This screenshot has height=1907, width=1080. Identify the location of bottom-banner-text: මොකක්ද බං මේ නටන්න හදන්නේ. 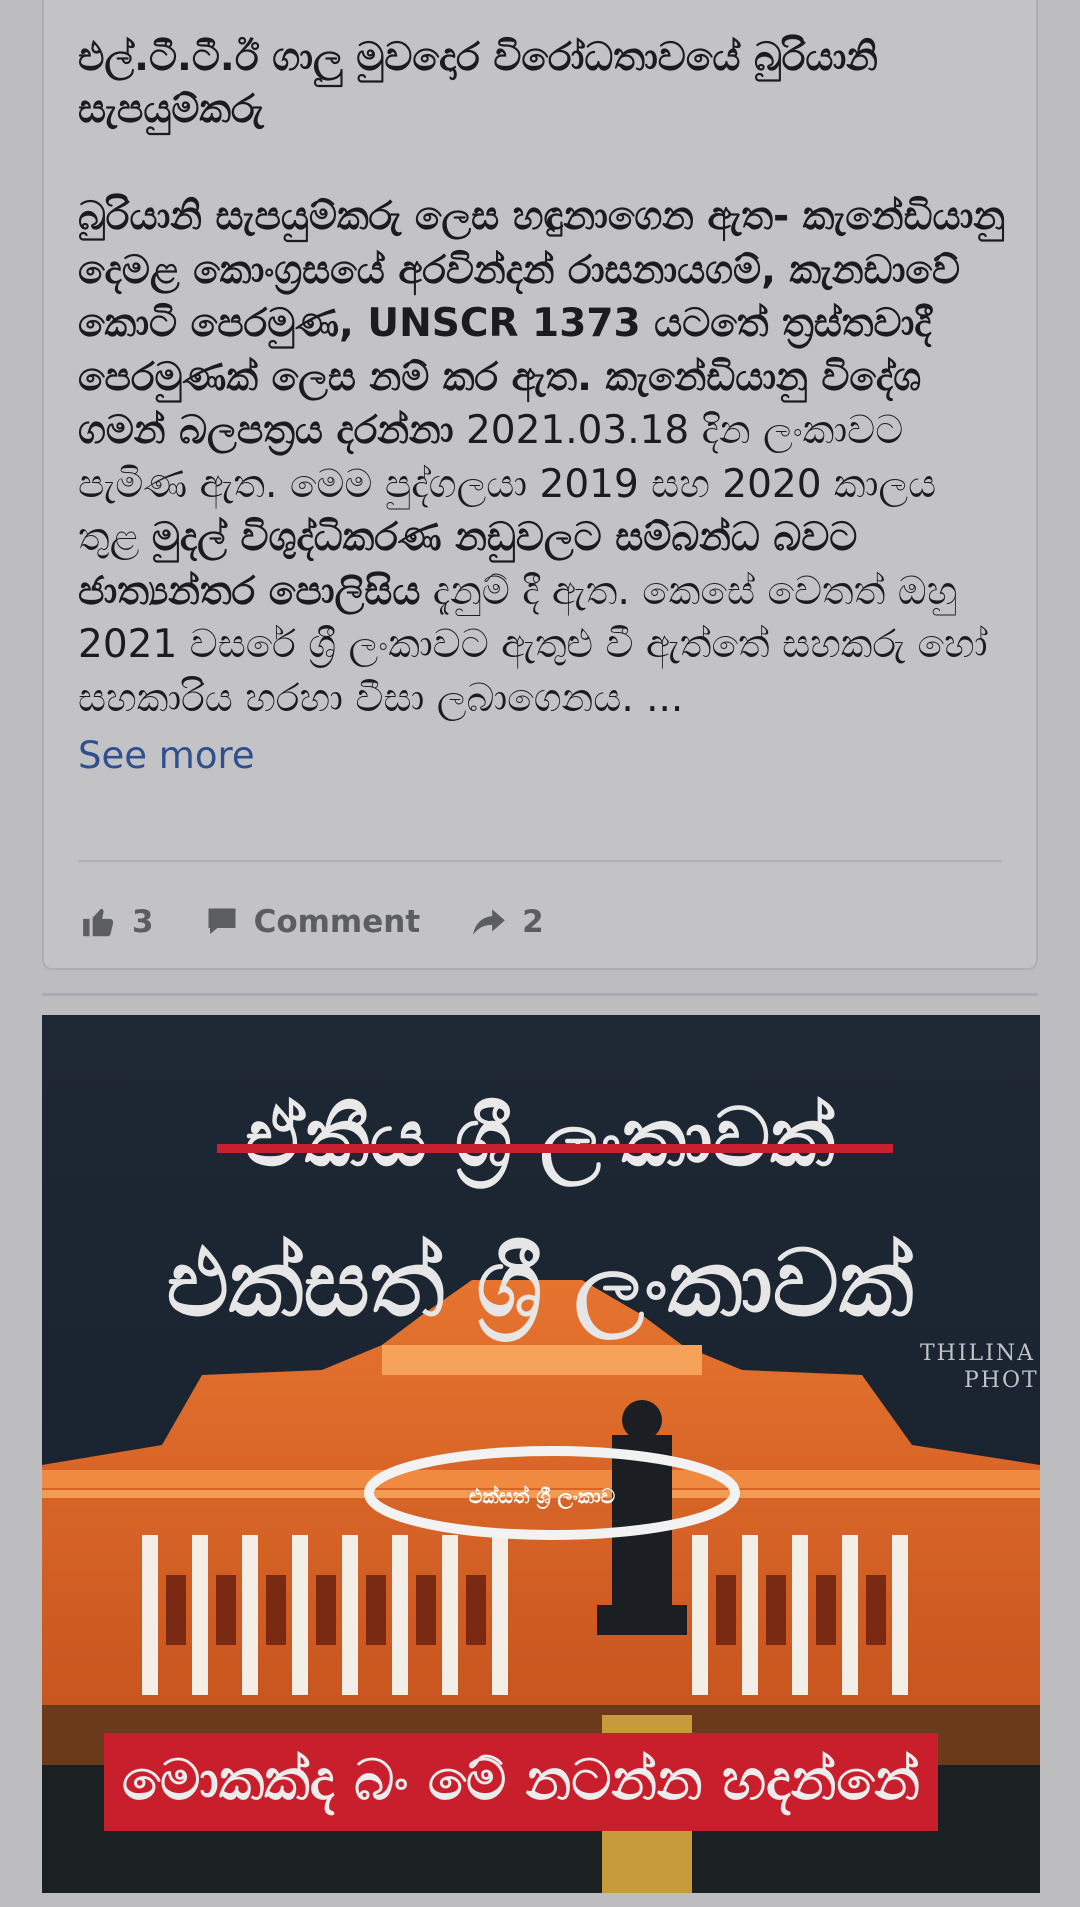
(521, 1781).